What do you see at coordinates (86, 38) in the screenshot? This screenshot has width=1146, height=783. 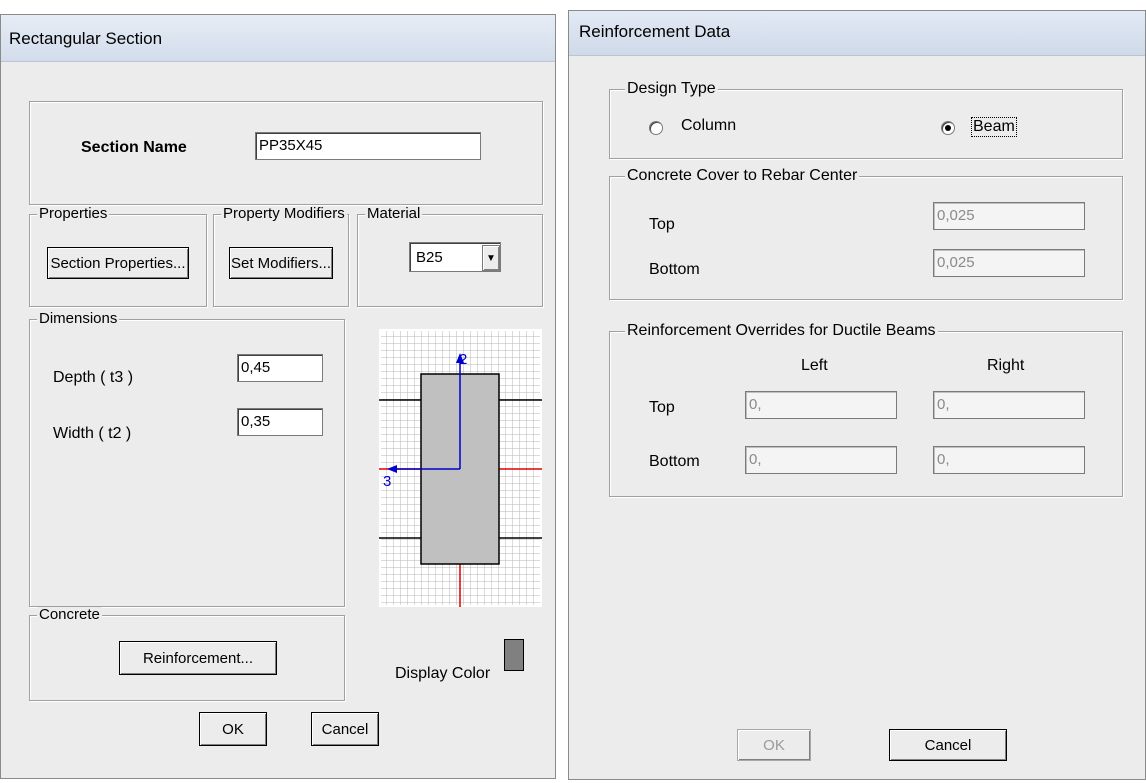 I see `dialog-title: Rectangular Section` at bounding box center [86, 38].